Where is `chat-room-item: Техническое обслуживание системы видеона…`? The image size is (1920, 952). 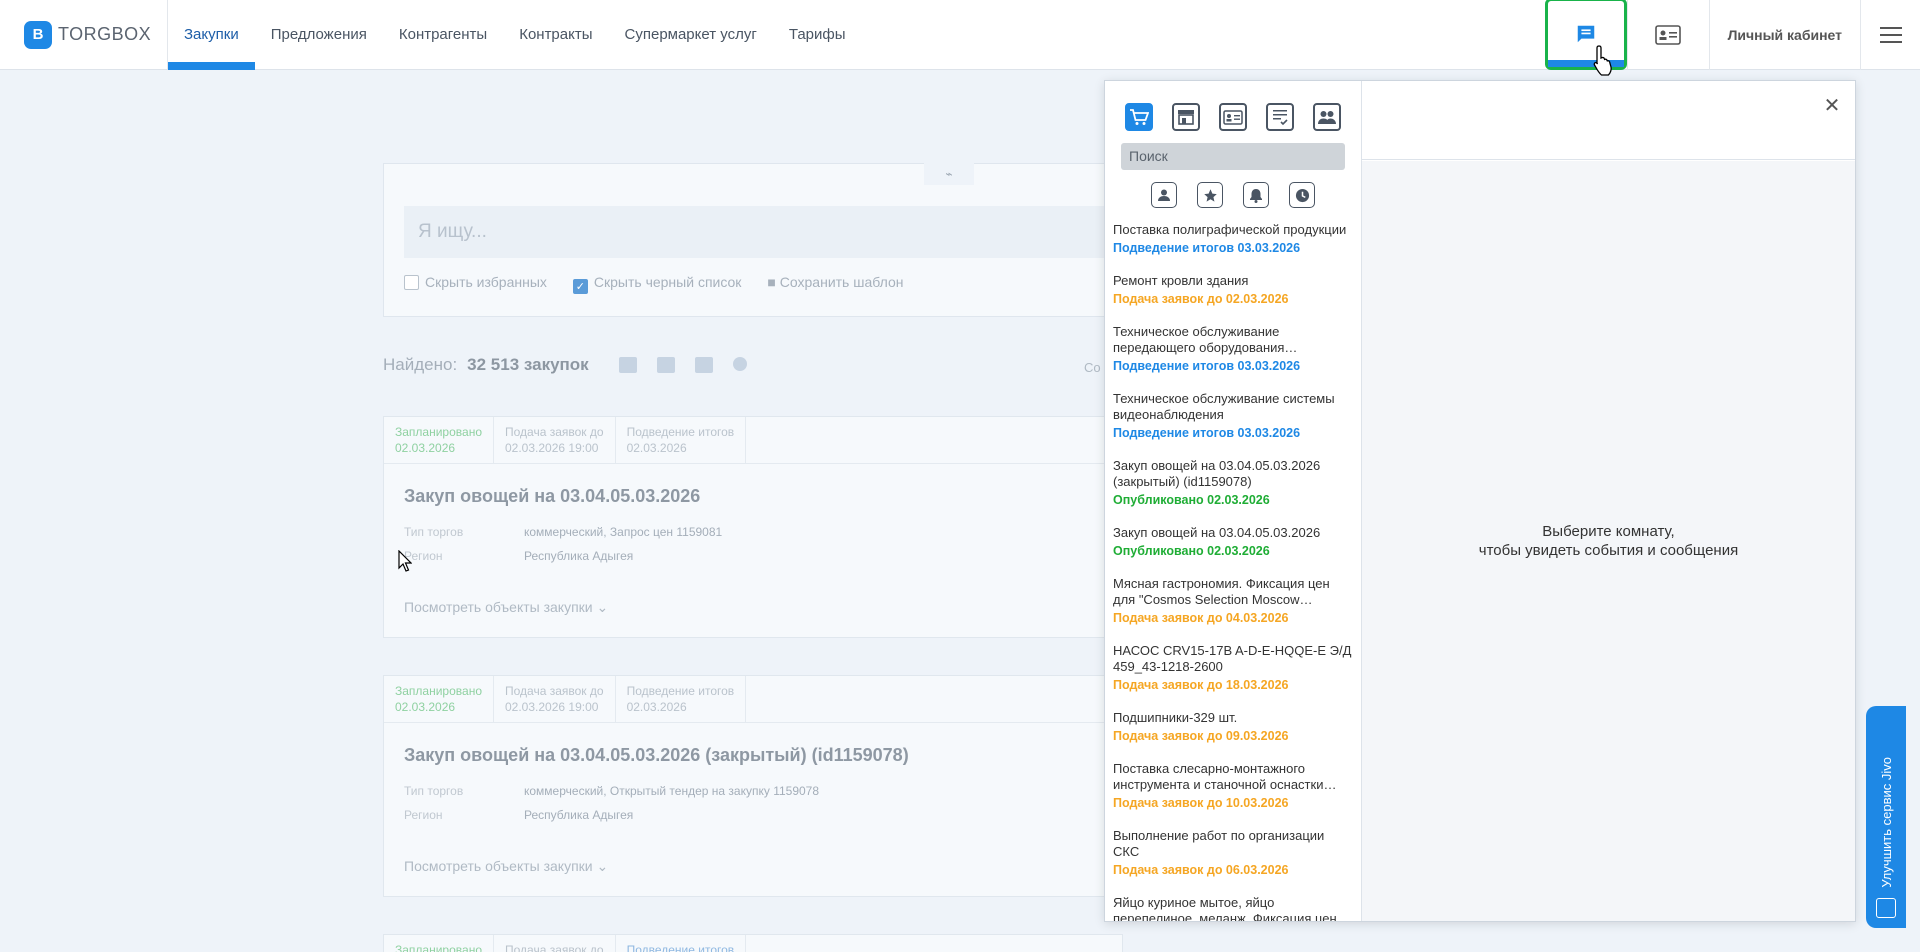
chat-room-item: Техническое обслуживание системы видеона… is located at coordinates (1233, 416).